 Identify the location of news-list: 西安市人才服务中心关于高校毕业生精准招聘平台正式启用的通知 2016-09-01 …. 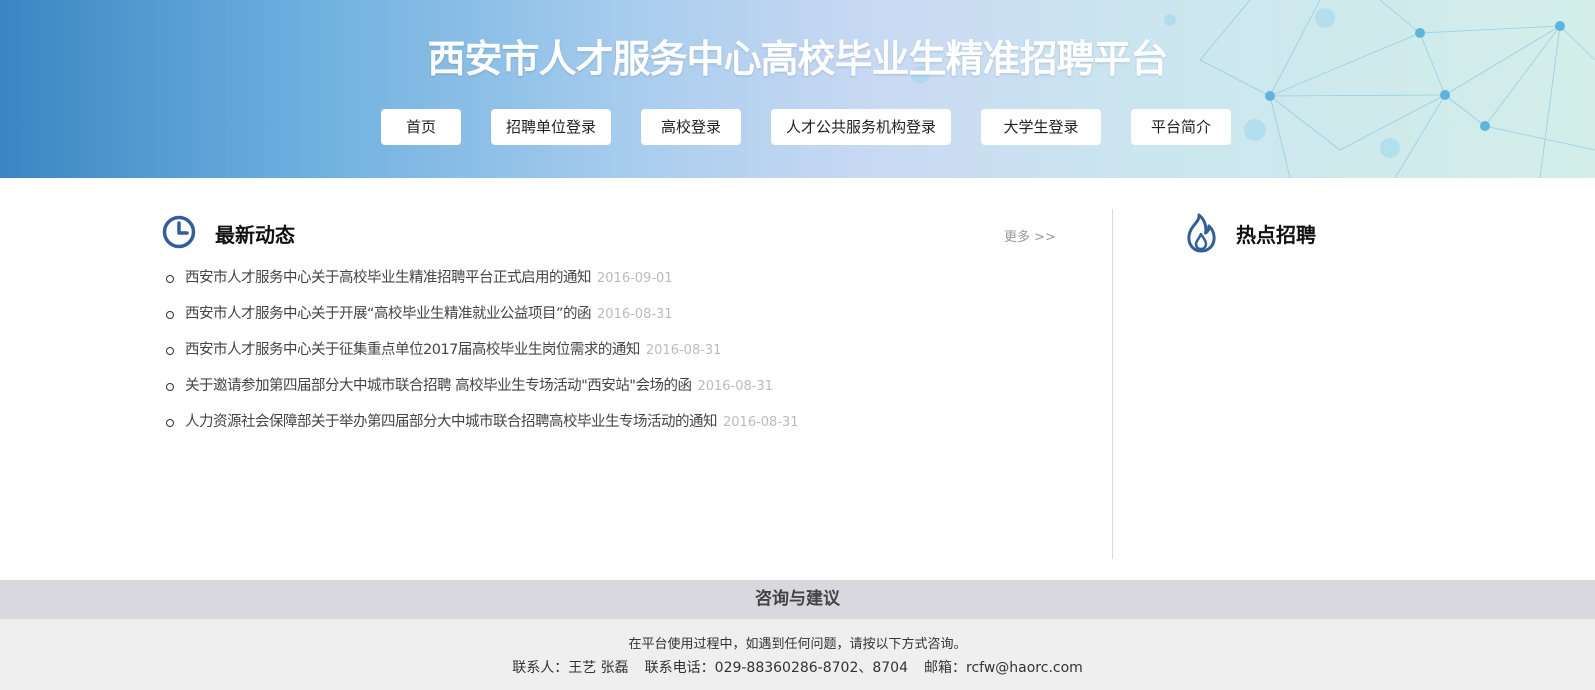
(616, 354).